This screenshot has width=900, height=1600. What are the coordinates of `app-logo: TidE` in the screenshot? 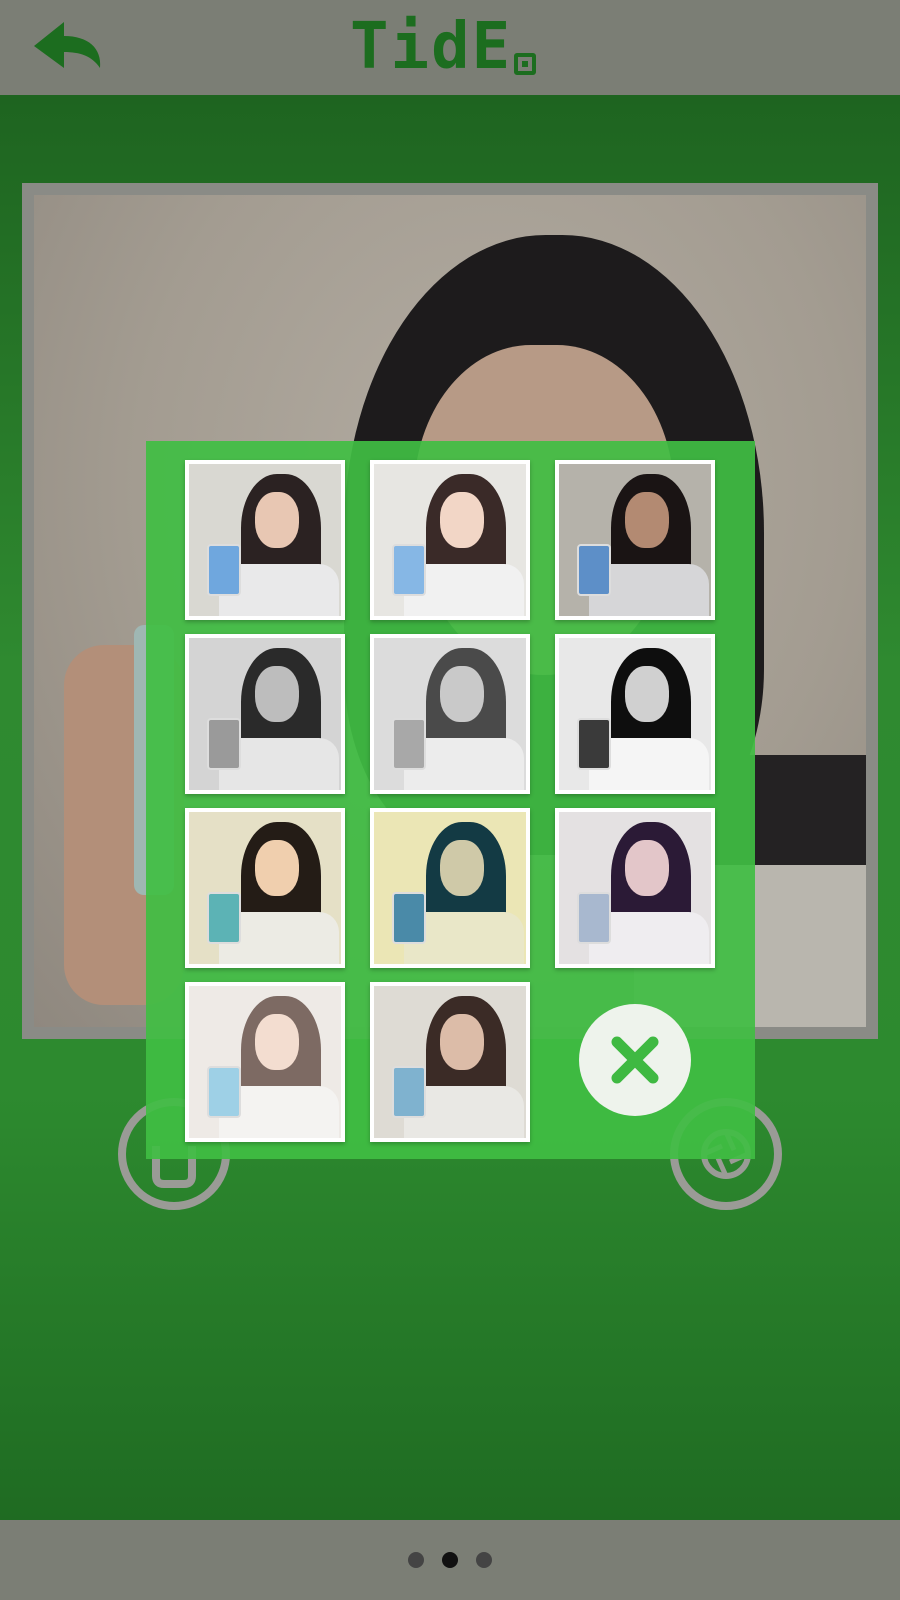 It's located at (450, 47).